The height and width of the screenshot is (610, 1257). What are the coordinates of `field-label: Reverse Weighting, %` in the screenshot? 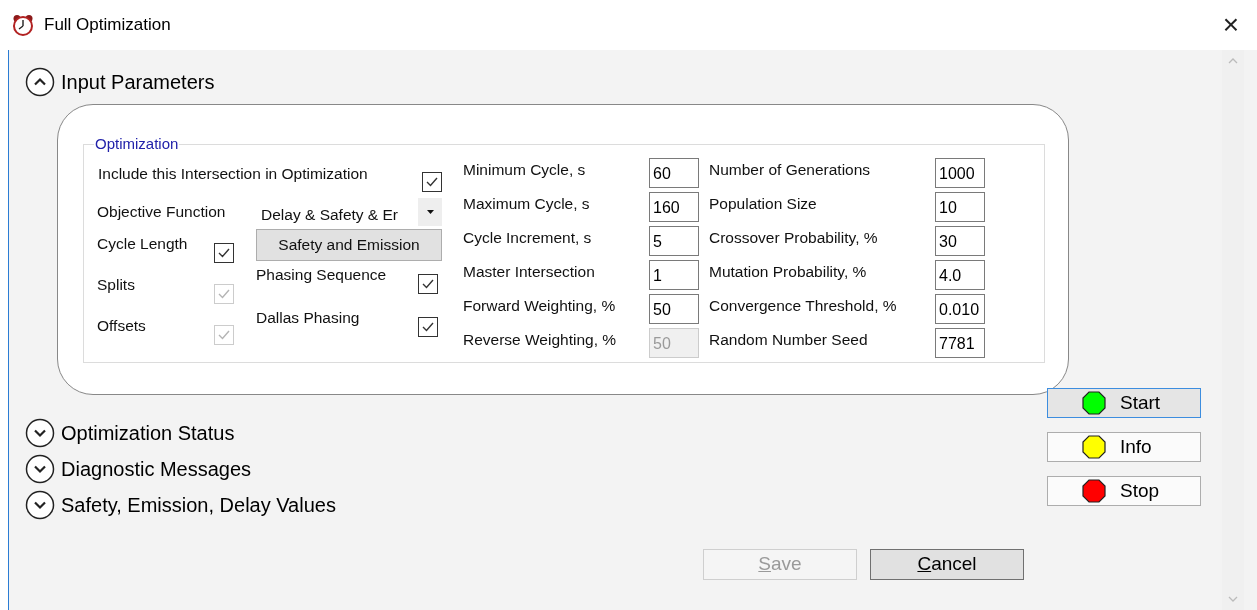 It's located at (540, 339).